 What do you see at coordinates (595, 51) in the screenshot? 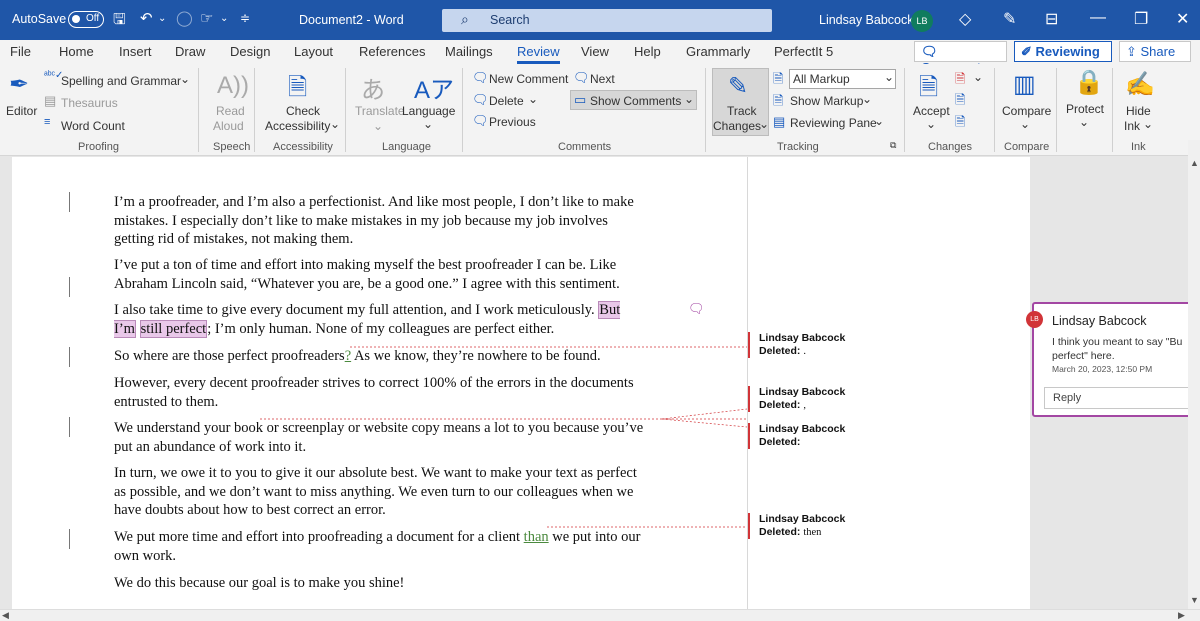
I see `tab-view: View` at bounding box center [595, 51].